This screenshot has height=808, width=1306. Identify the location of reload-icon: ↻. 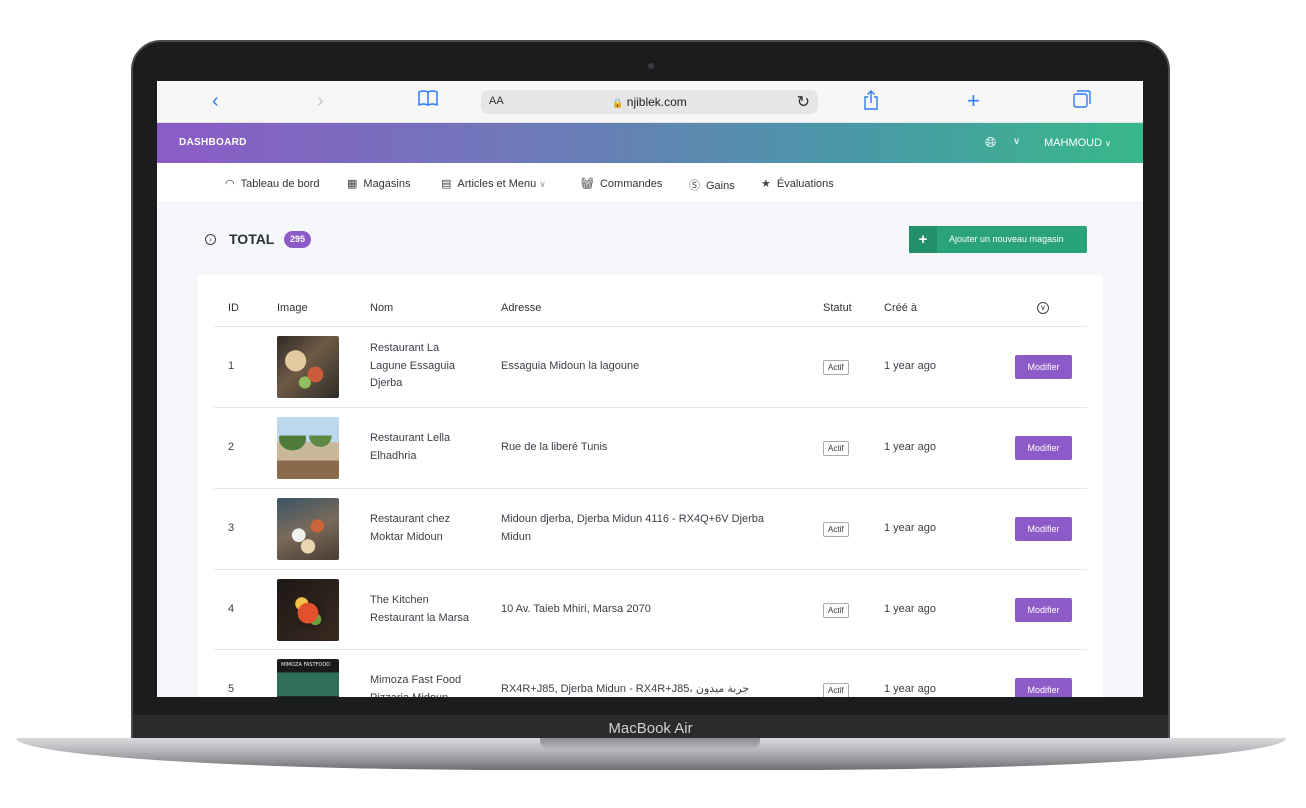
(803, 102).